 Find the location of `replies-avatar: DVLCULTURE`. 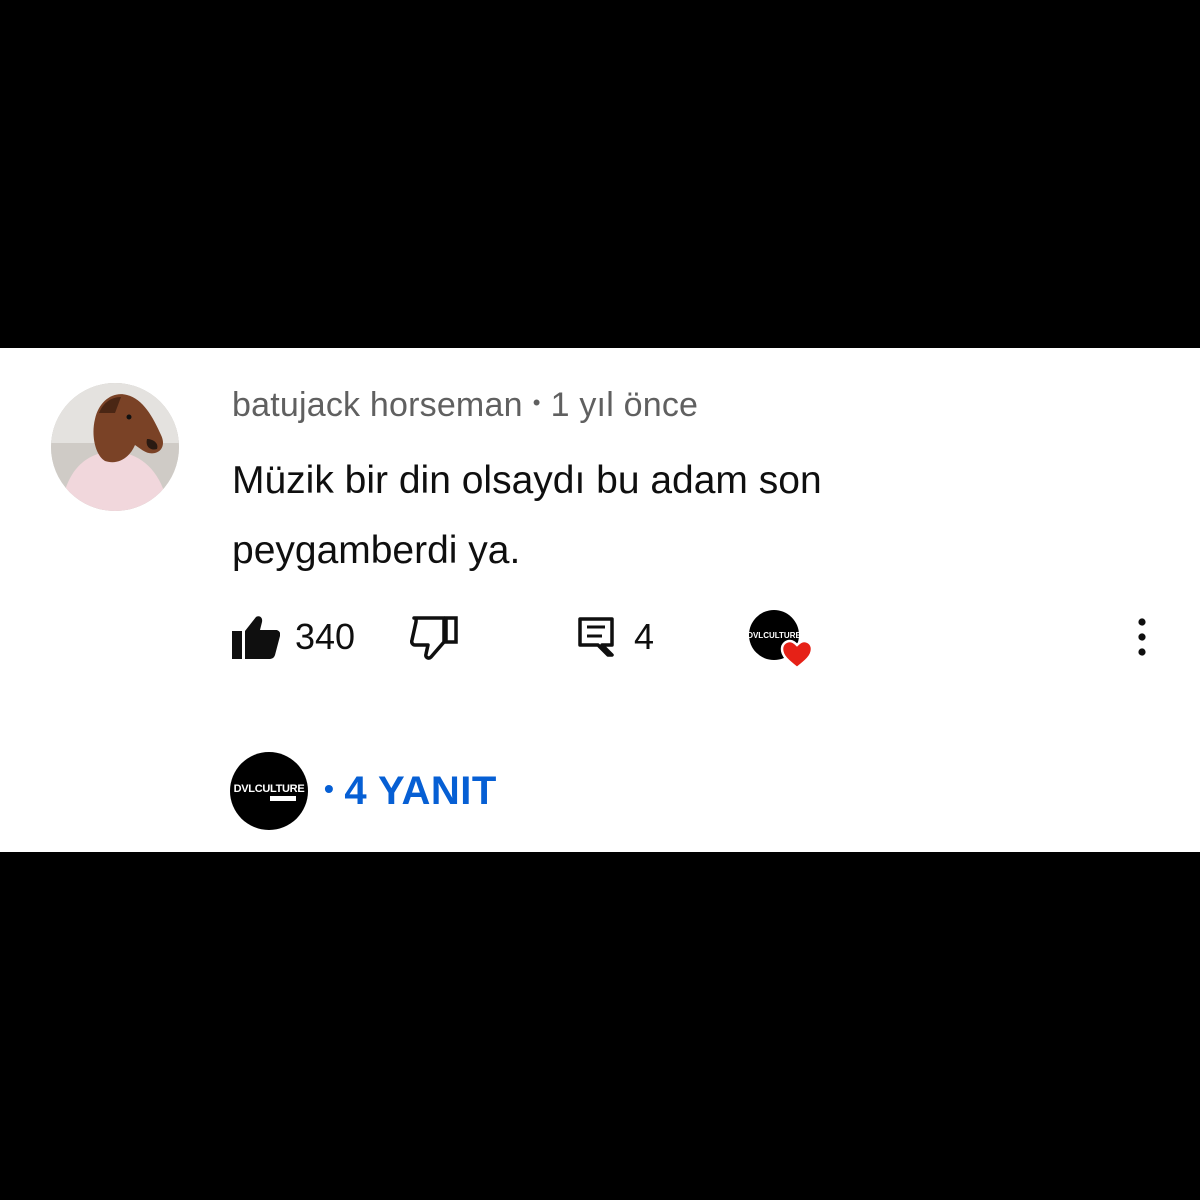

replies-avatar: DVLCULTURE is located at coordinates (269, 791).